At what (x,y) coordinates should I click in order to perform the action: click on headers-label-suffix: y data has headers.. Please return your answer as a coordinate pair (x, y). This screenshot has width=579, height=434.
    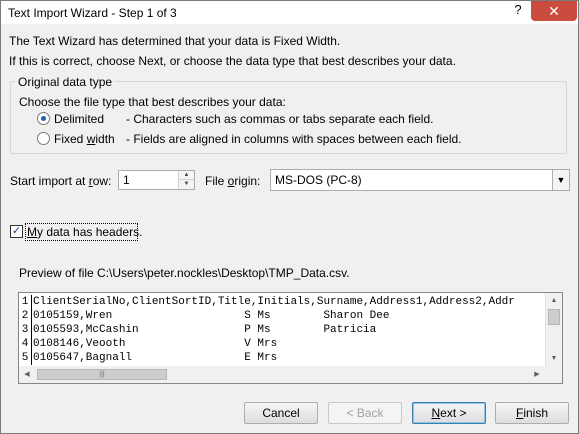
    Looking at the image, I should click on (90, 232).